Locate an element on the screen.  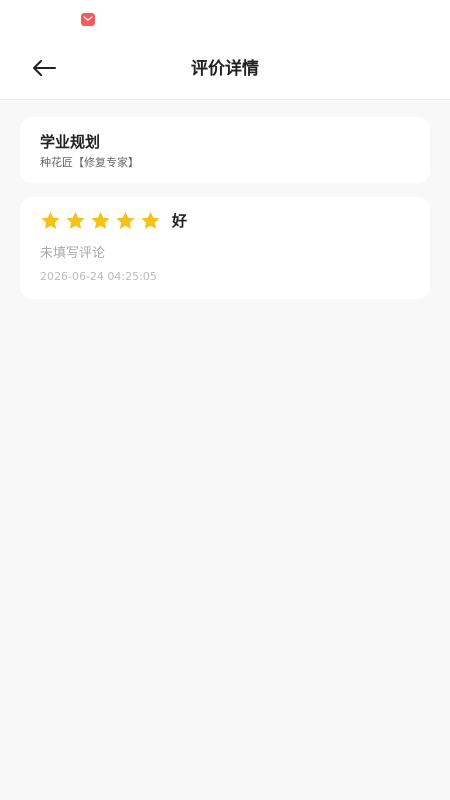
review-card: 好 未填写评论 2026-06-24 04:25:05 is located at coordinates (225, 248).